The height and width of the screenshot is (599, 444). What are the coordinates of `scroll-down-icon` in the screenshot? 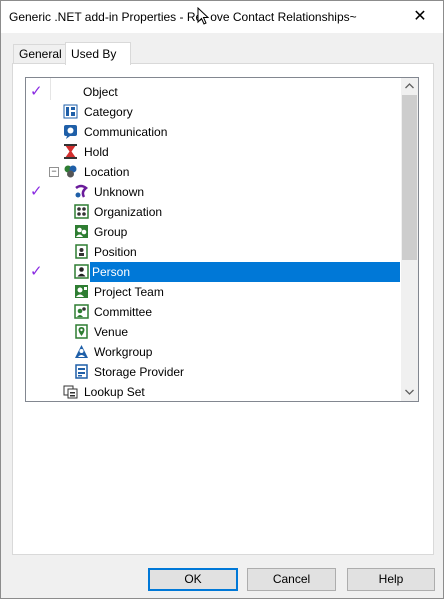 It's located at (409, 392).